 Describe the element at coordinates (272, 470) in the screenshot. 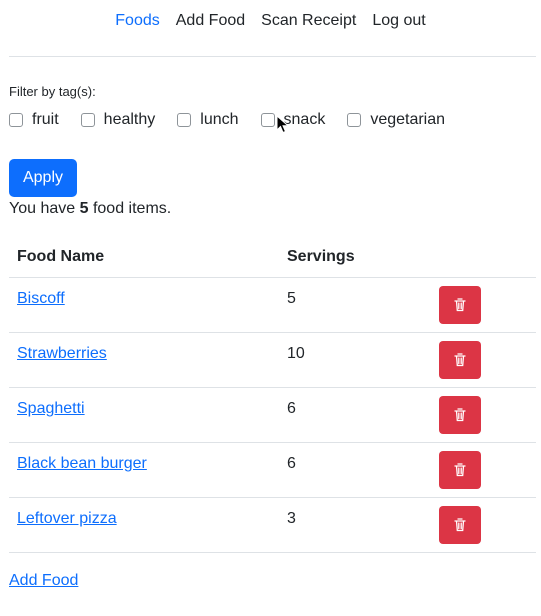

I see `table-row: Black bean burger 6` at that location.